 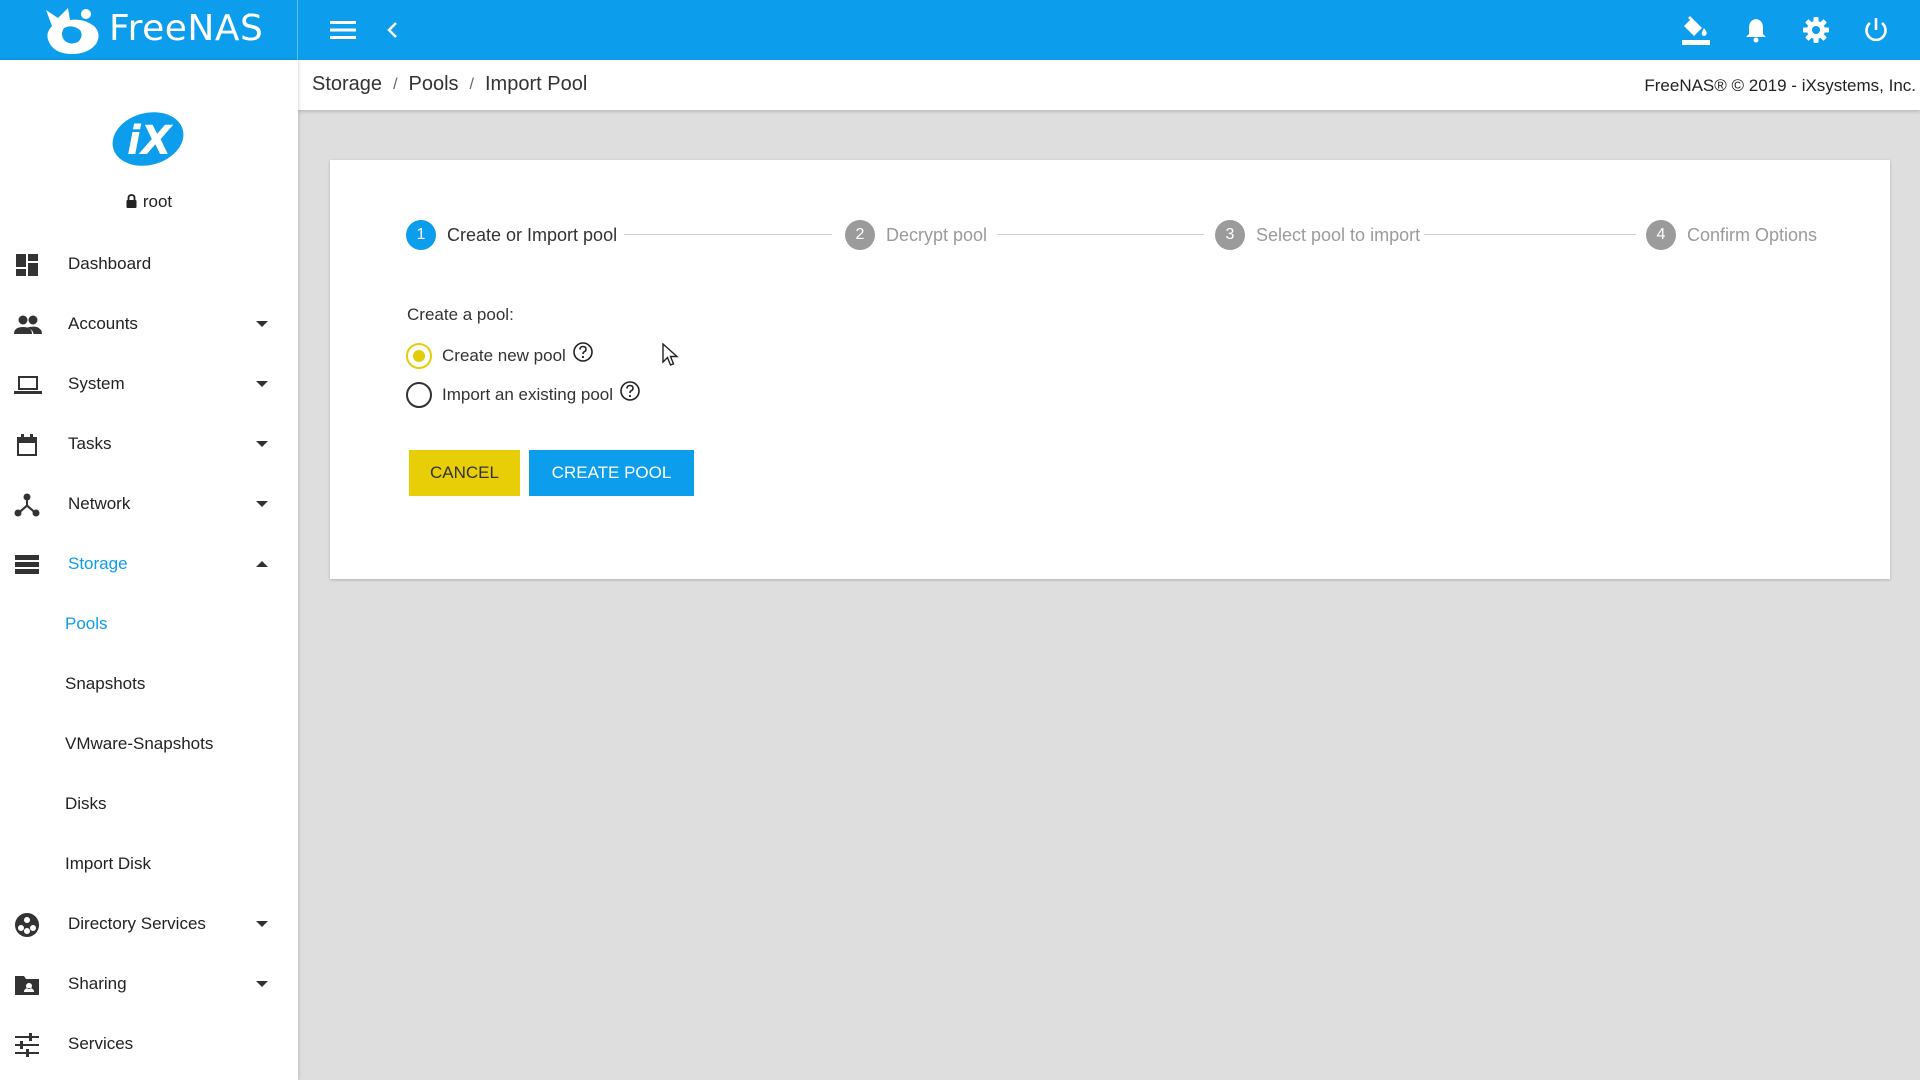 I want to click on breadcrumb: Storage / Pools / Import Pool, so click(x=449, y=84).